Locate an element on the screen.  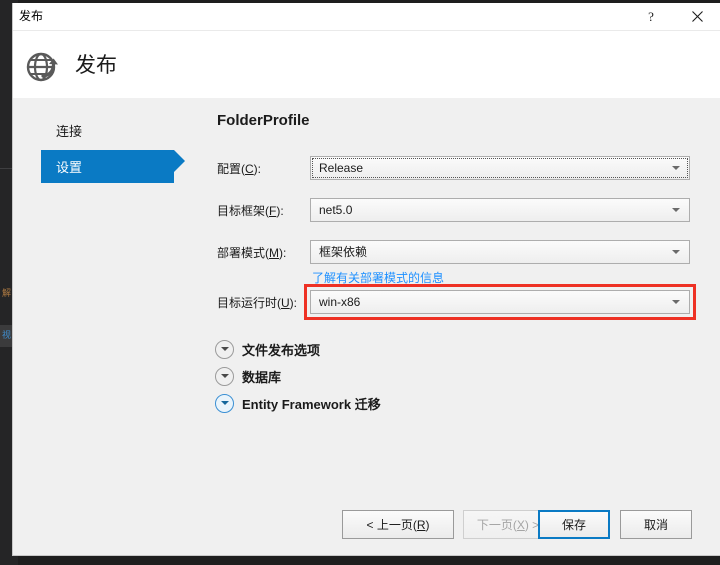
help-icon: ? is located at coordinates (651, 16).